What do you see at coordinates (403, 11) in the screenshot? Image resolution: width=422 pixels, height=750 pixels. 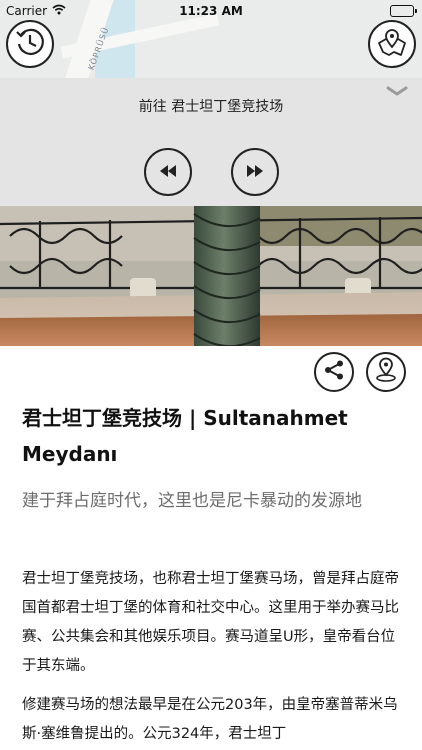 I see `battery-icon` at bounding box center [403, 11].